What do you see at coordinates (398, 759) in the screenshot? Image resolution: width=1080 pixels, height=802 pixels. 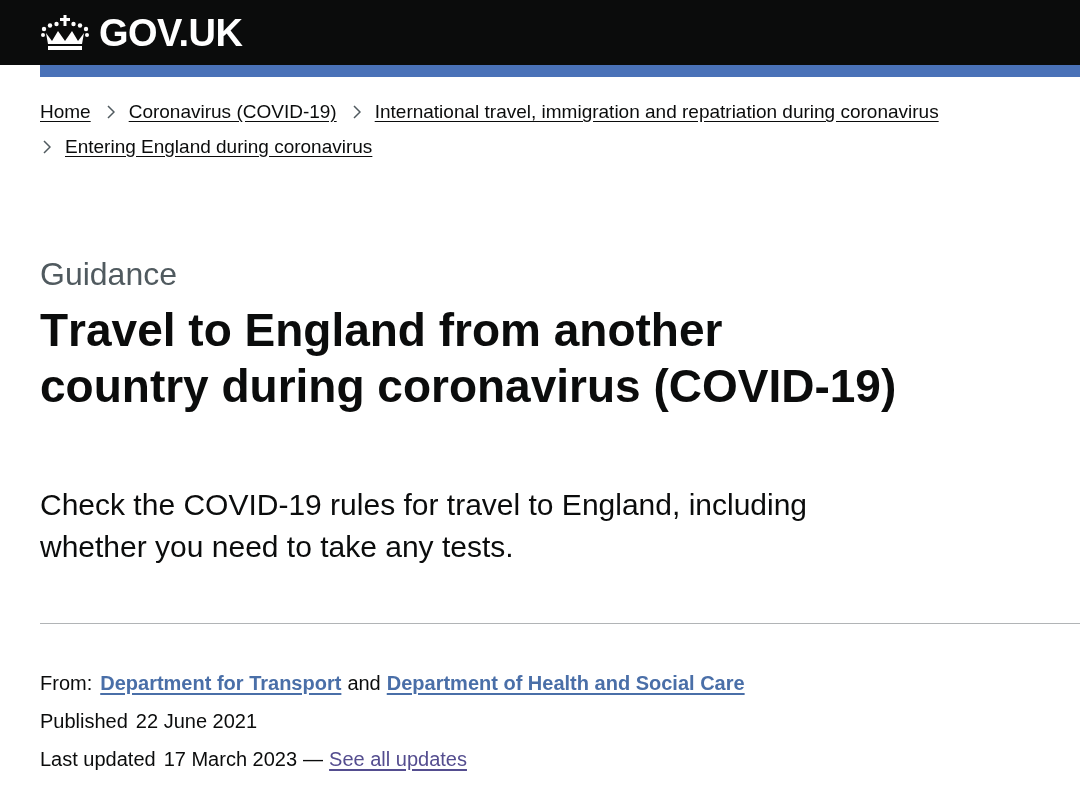 I see `see-all-updates-link: See all updates` at bounding box center [398, 759].